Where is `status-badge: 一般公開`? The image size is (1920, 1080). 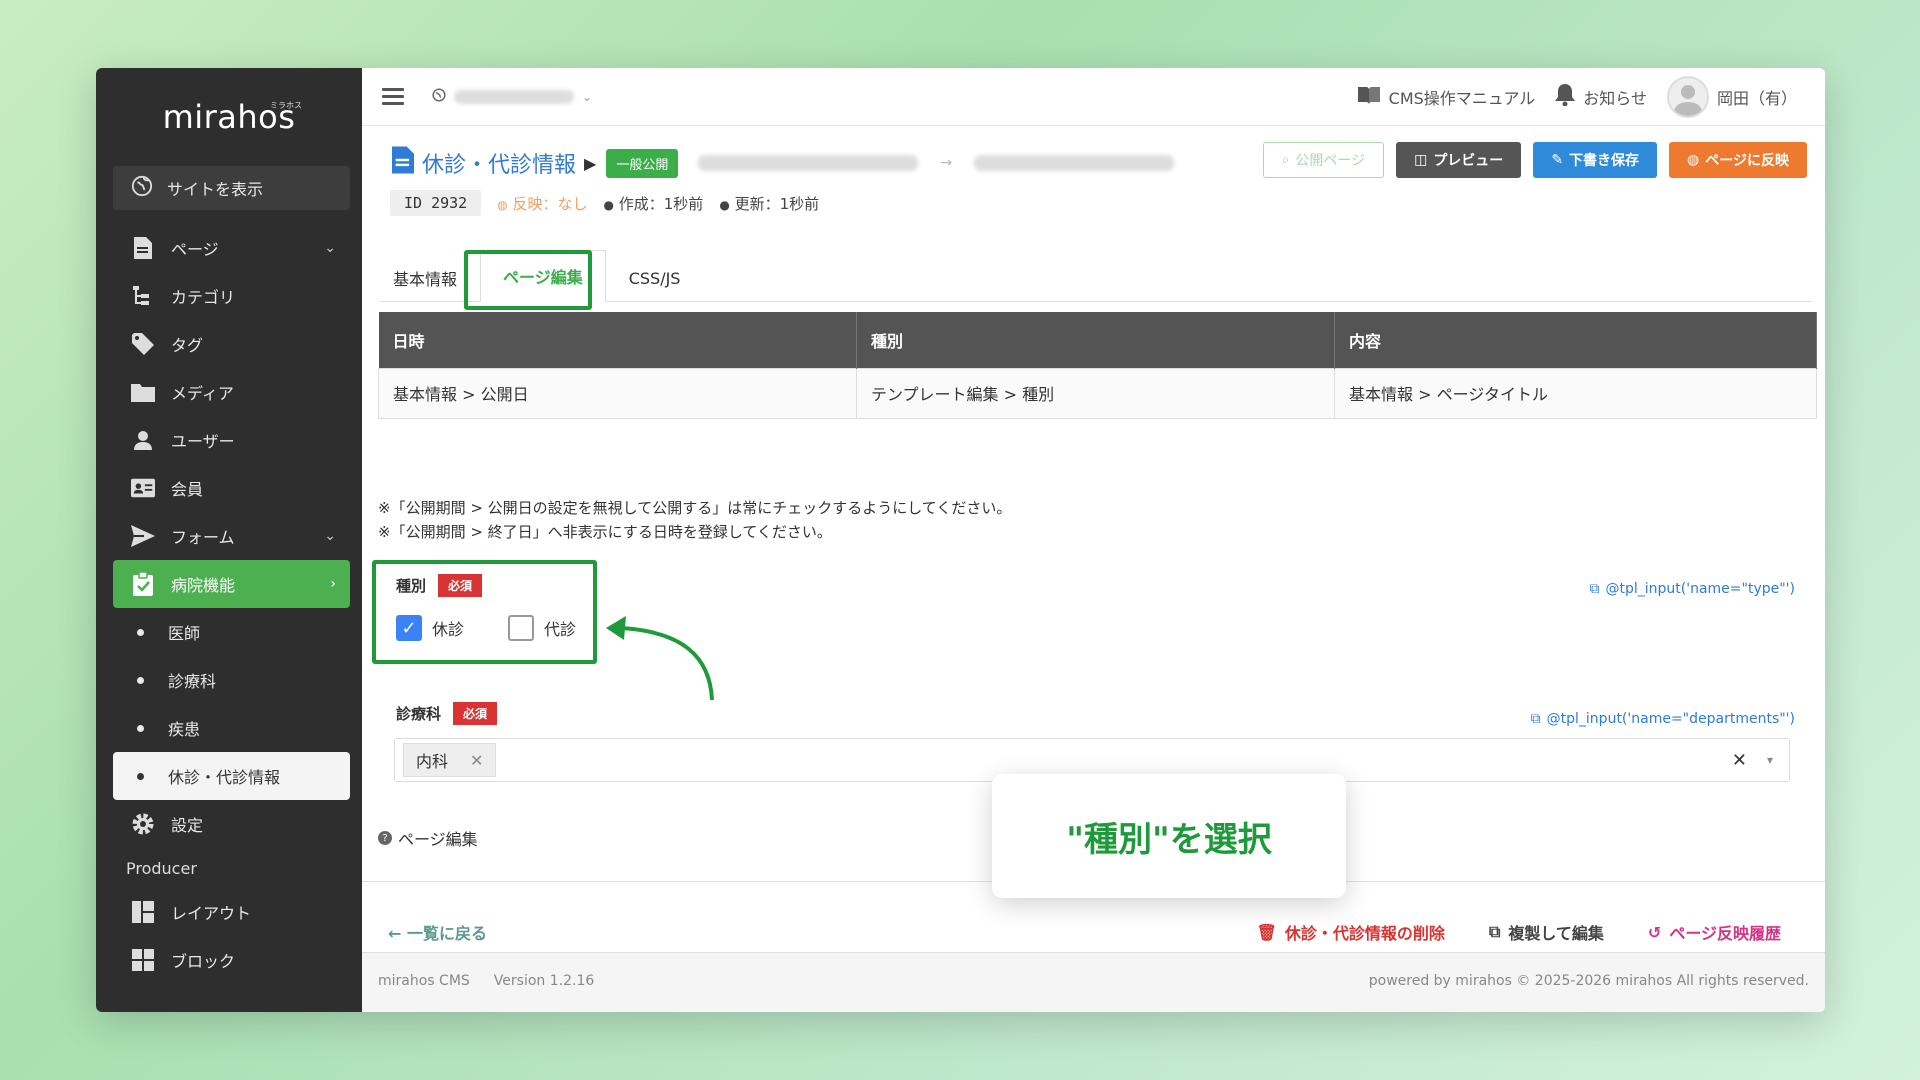 status-badge: 一般公開 is located at coordinates (642, 163).